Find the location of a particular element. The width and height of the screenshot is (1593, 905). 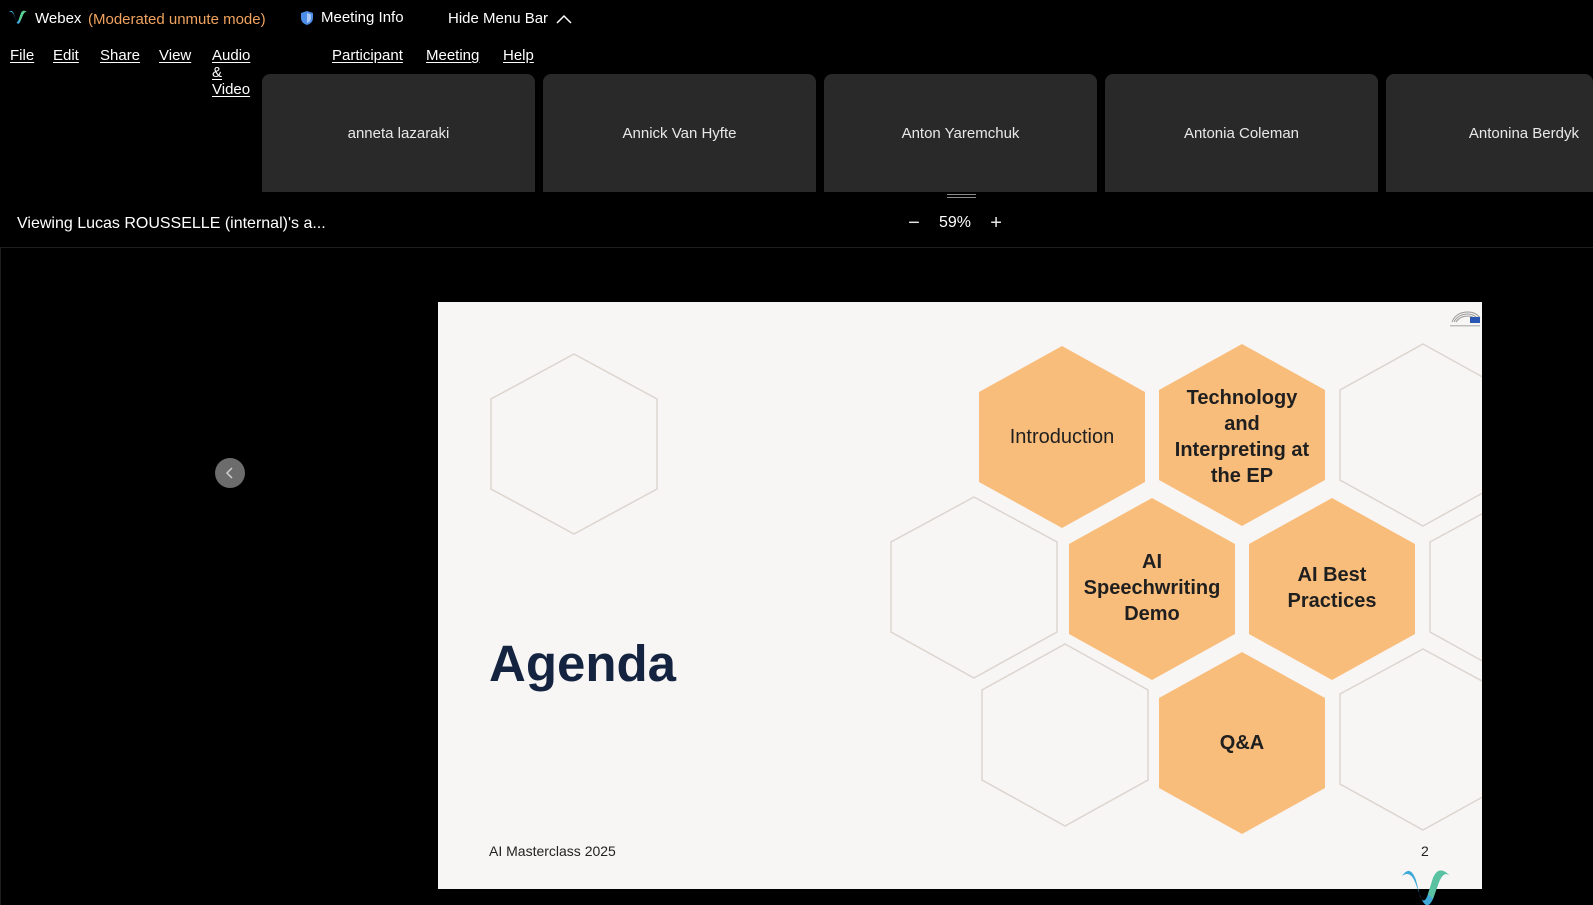

menu-file: File is located at coordinates (22, 55).